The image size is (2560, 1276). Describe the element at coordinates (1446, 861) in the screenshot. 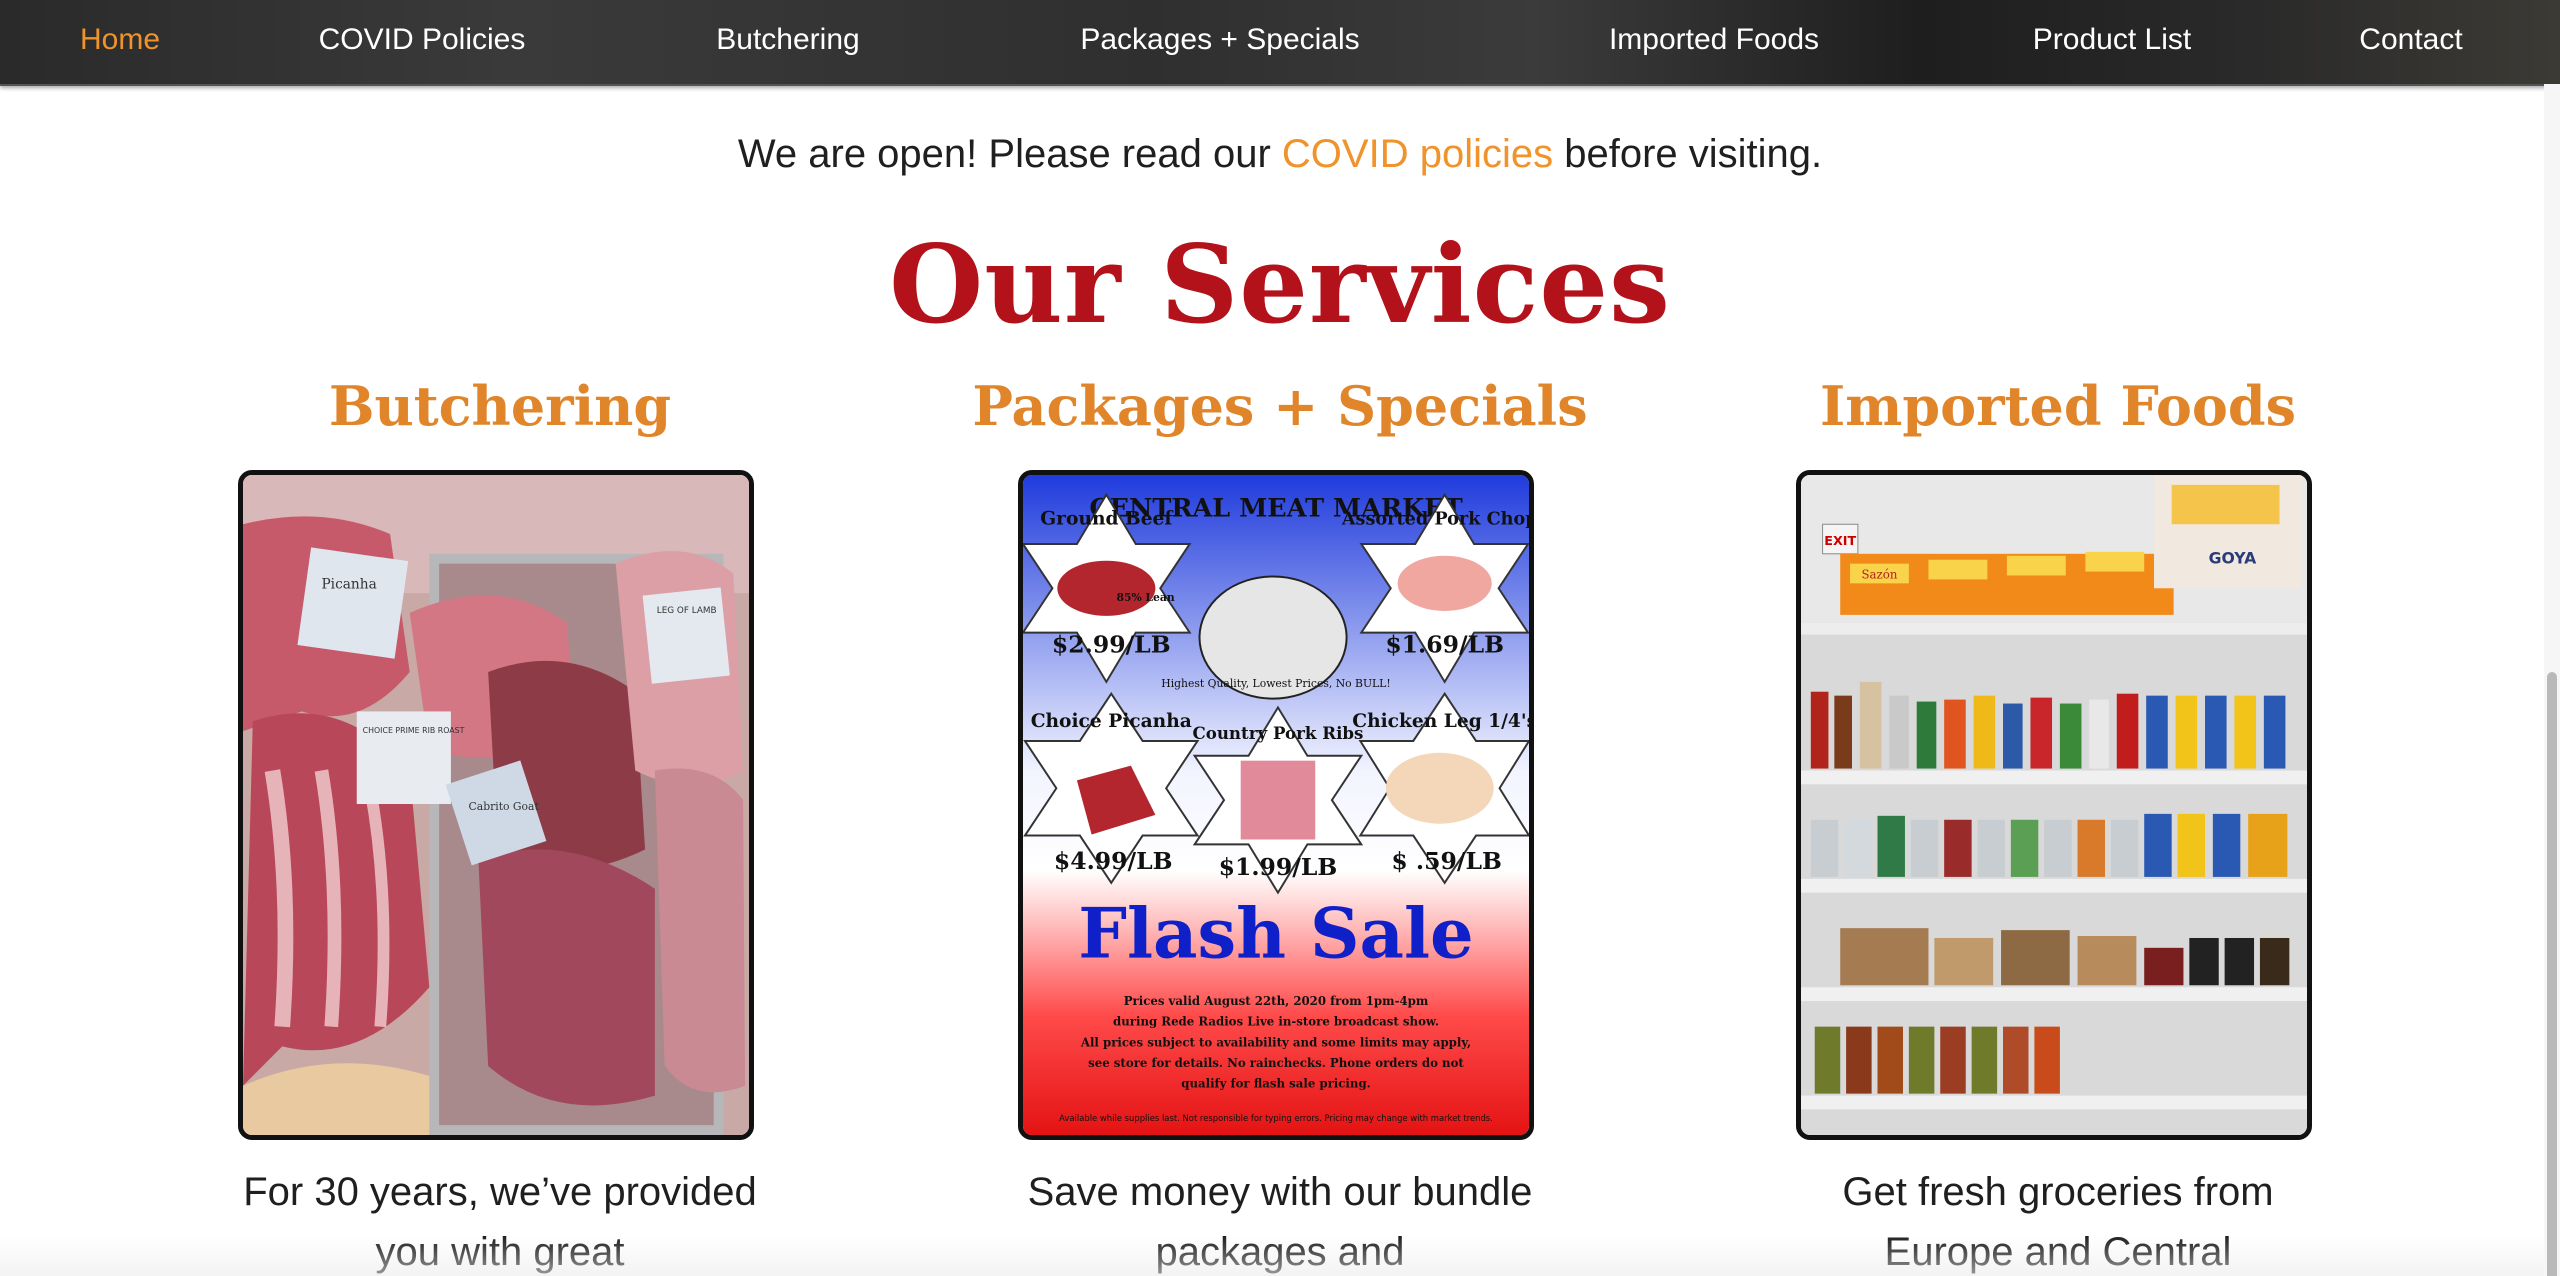

I see `svg-text: $ .59/LB` at that location.